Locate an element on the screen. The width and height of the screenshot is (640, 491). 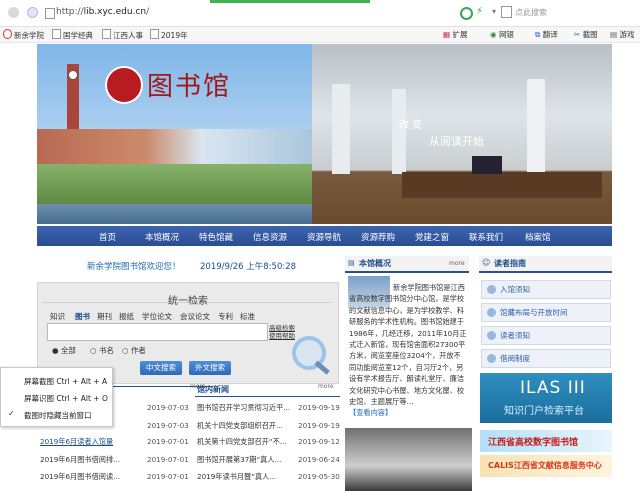
notice-date: 2019-07-03 is located at coordinates (168, 407).